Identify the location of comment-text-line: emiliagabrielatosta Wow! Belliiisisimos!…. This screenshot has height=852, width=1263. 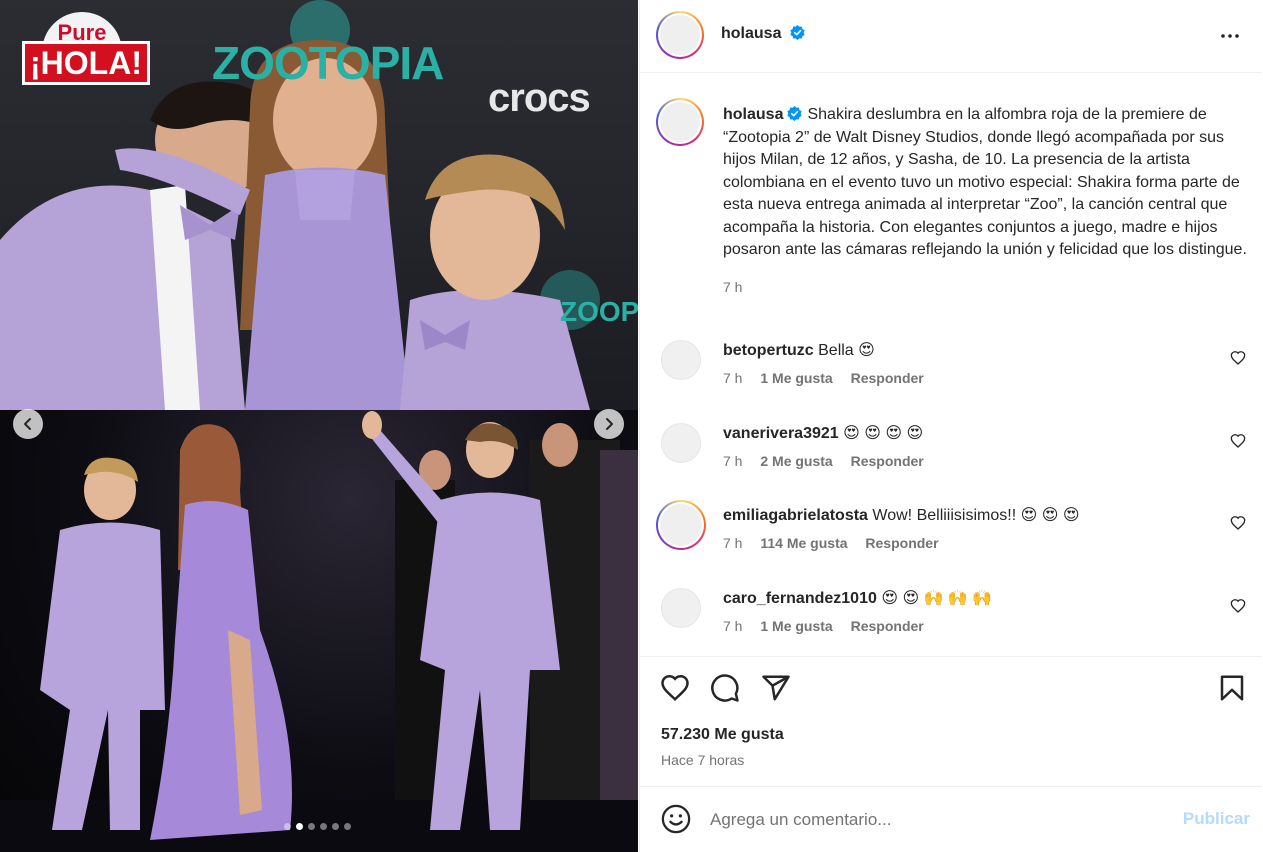
(901, 515).